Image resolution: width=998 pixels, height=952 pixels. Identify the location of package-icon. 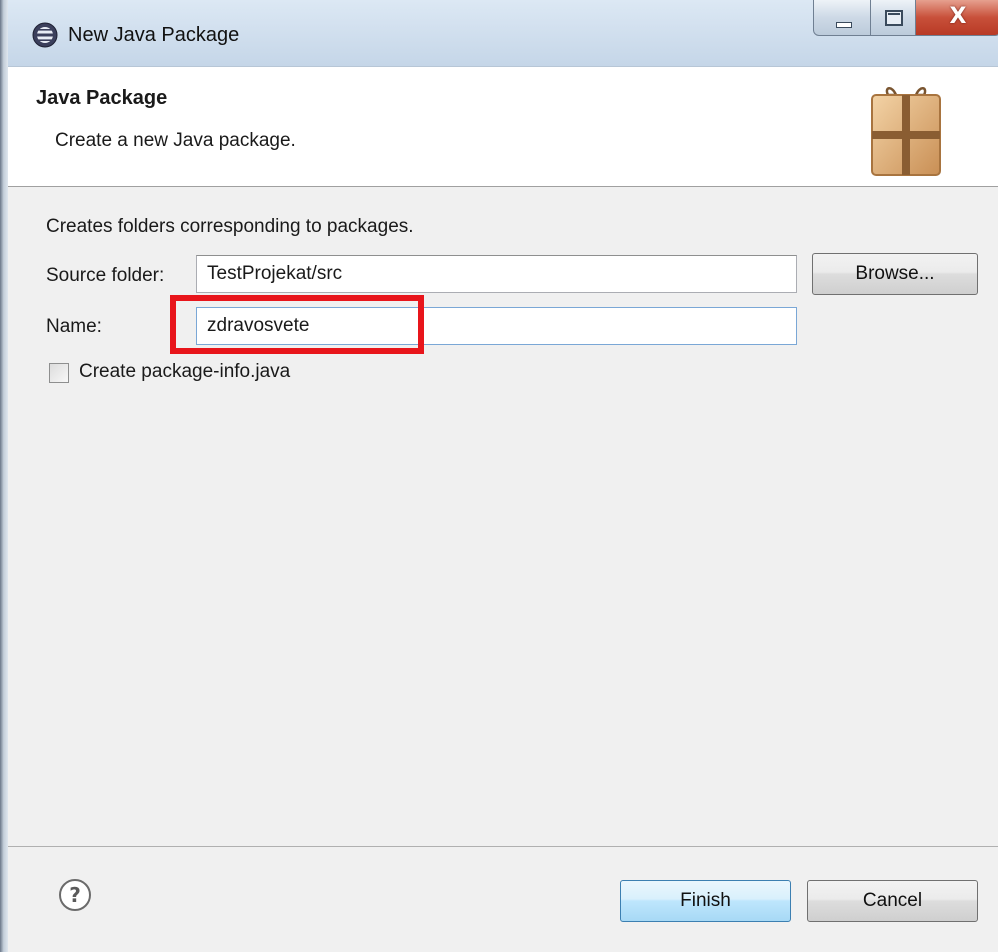
(906, 131).